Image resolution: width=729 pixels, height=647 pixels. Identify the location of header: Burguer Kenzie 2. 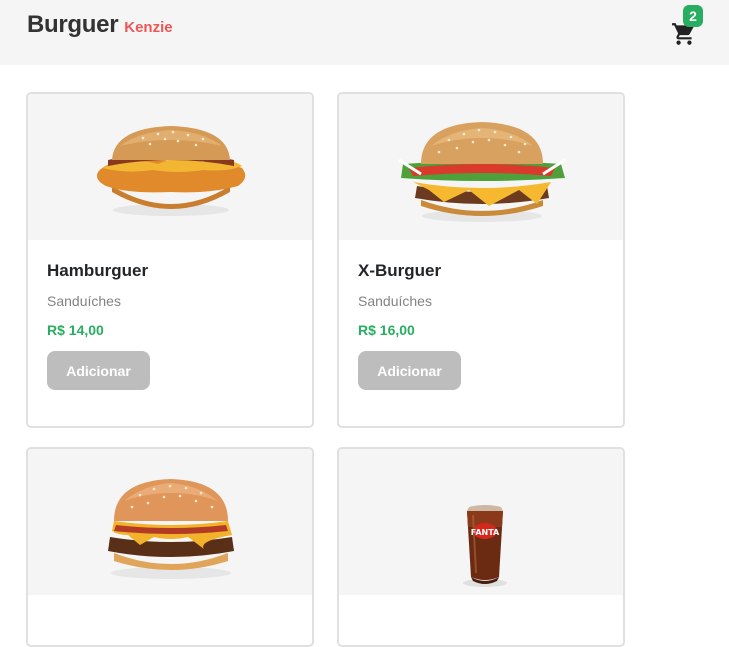
(364, 32).